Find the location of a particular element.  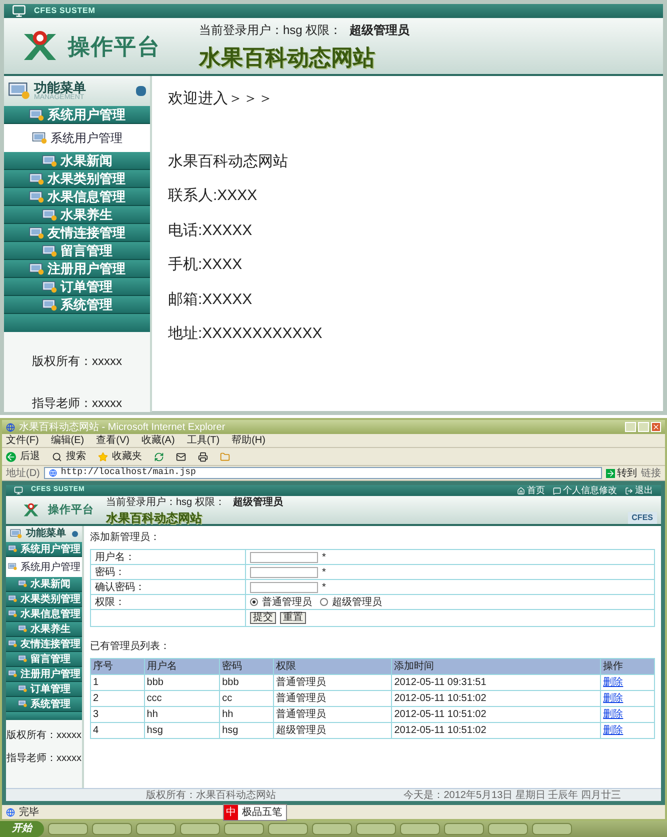

info-line: 地址:XXXXXXXXXXXX is located at coordinates (245, 334).